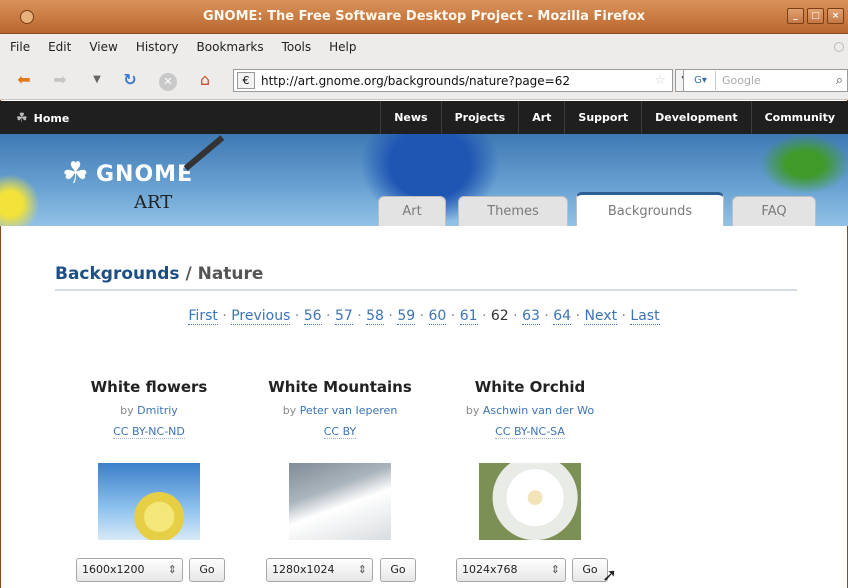 The height and width of the screenshot is (588, 848). Describe the element at coordinates (741, 80) in the screenshot. I see `search-input: Google` at that location.